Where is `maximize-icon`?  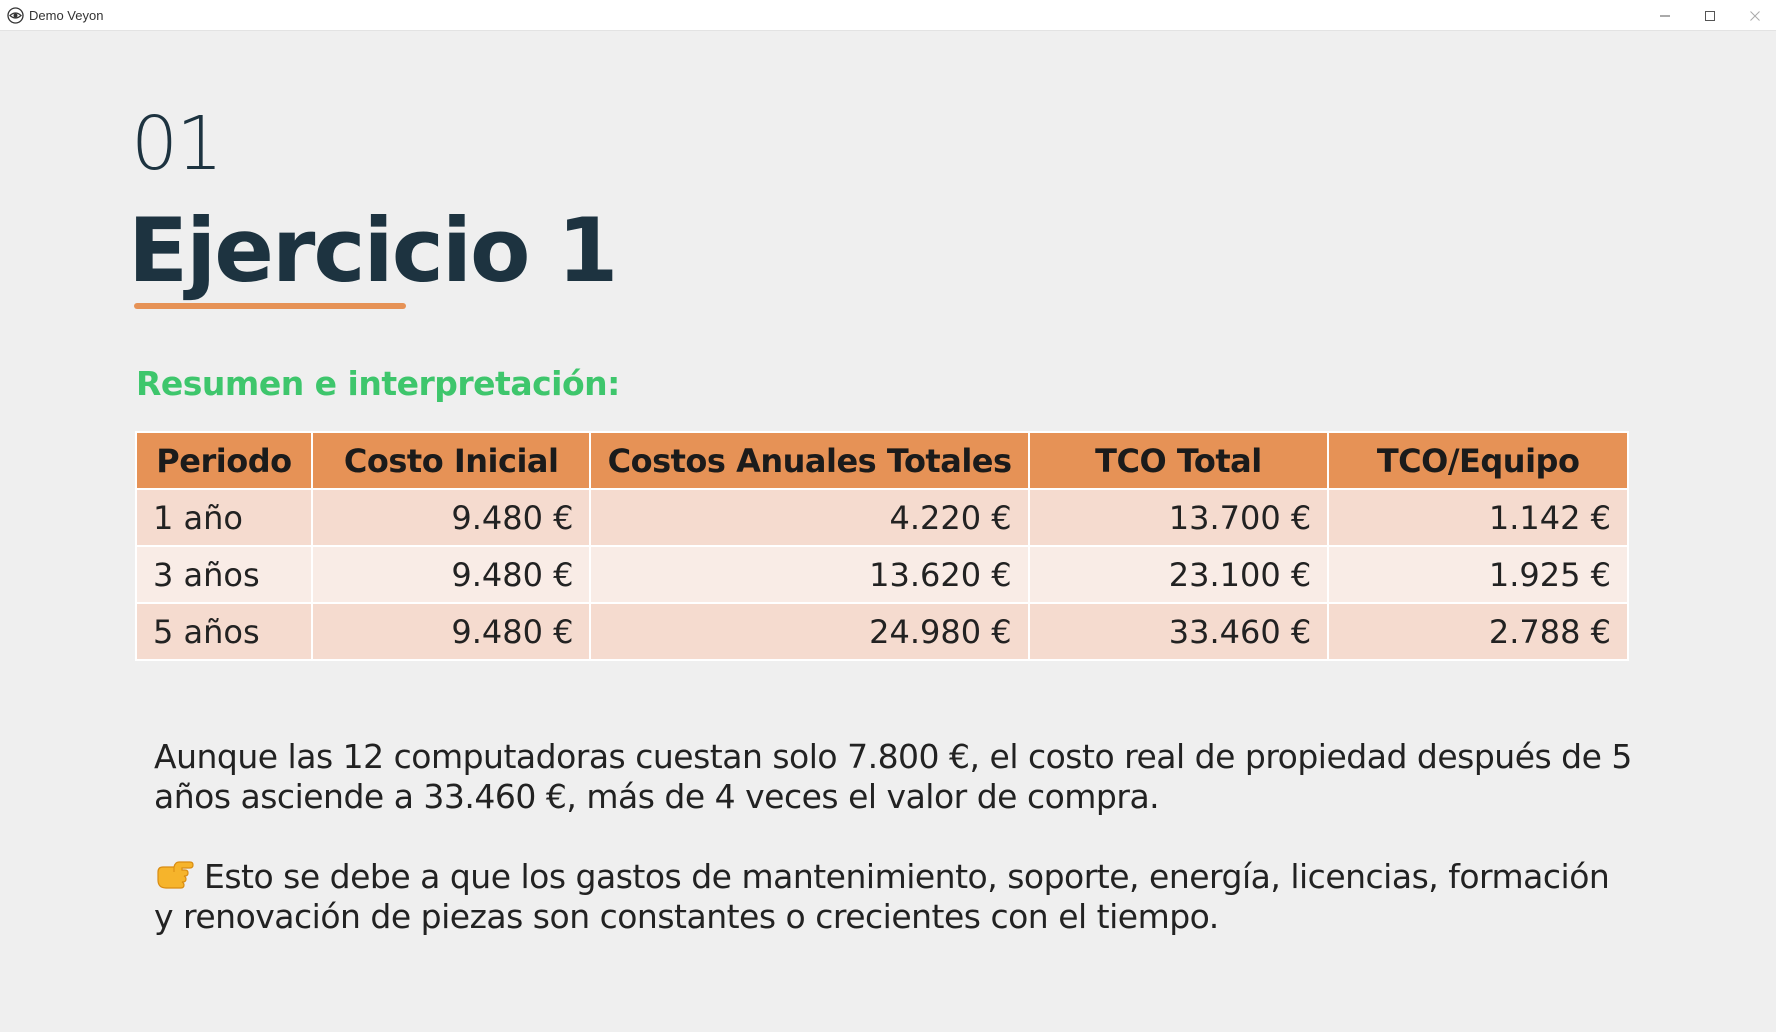
maximize-icon is located at coordinates (1710, 15).